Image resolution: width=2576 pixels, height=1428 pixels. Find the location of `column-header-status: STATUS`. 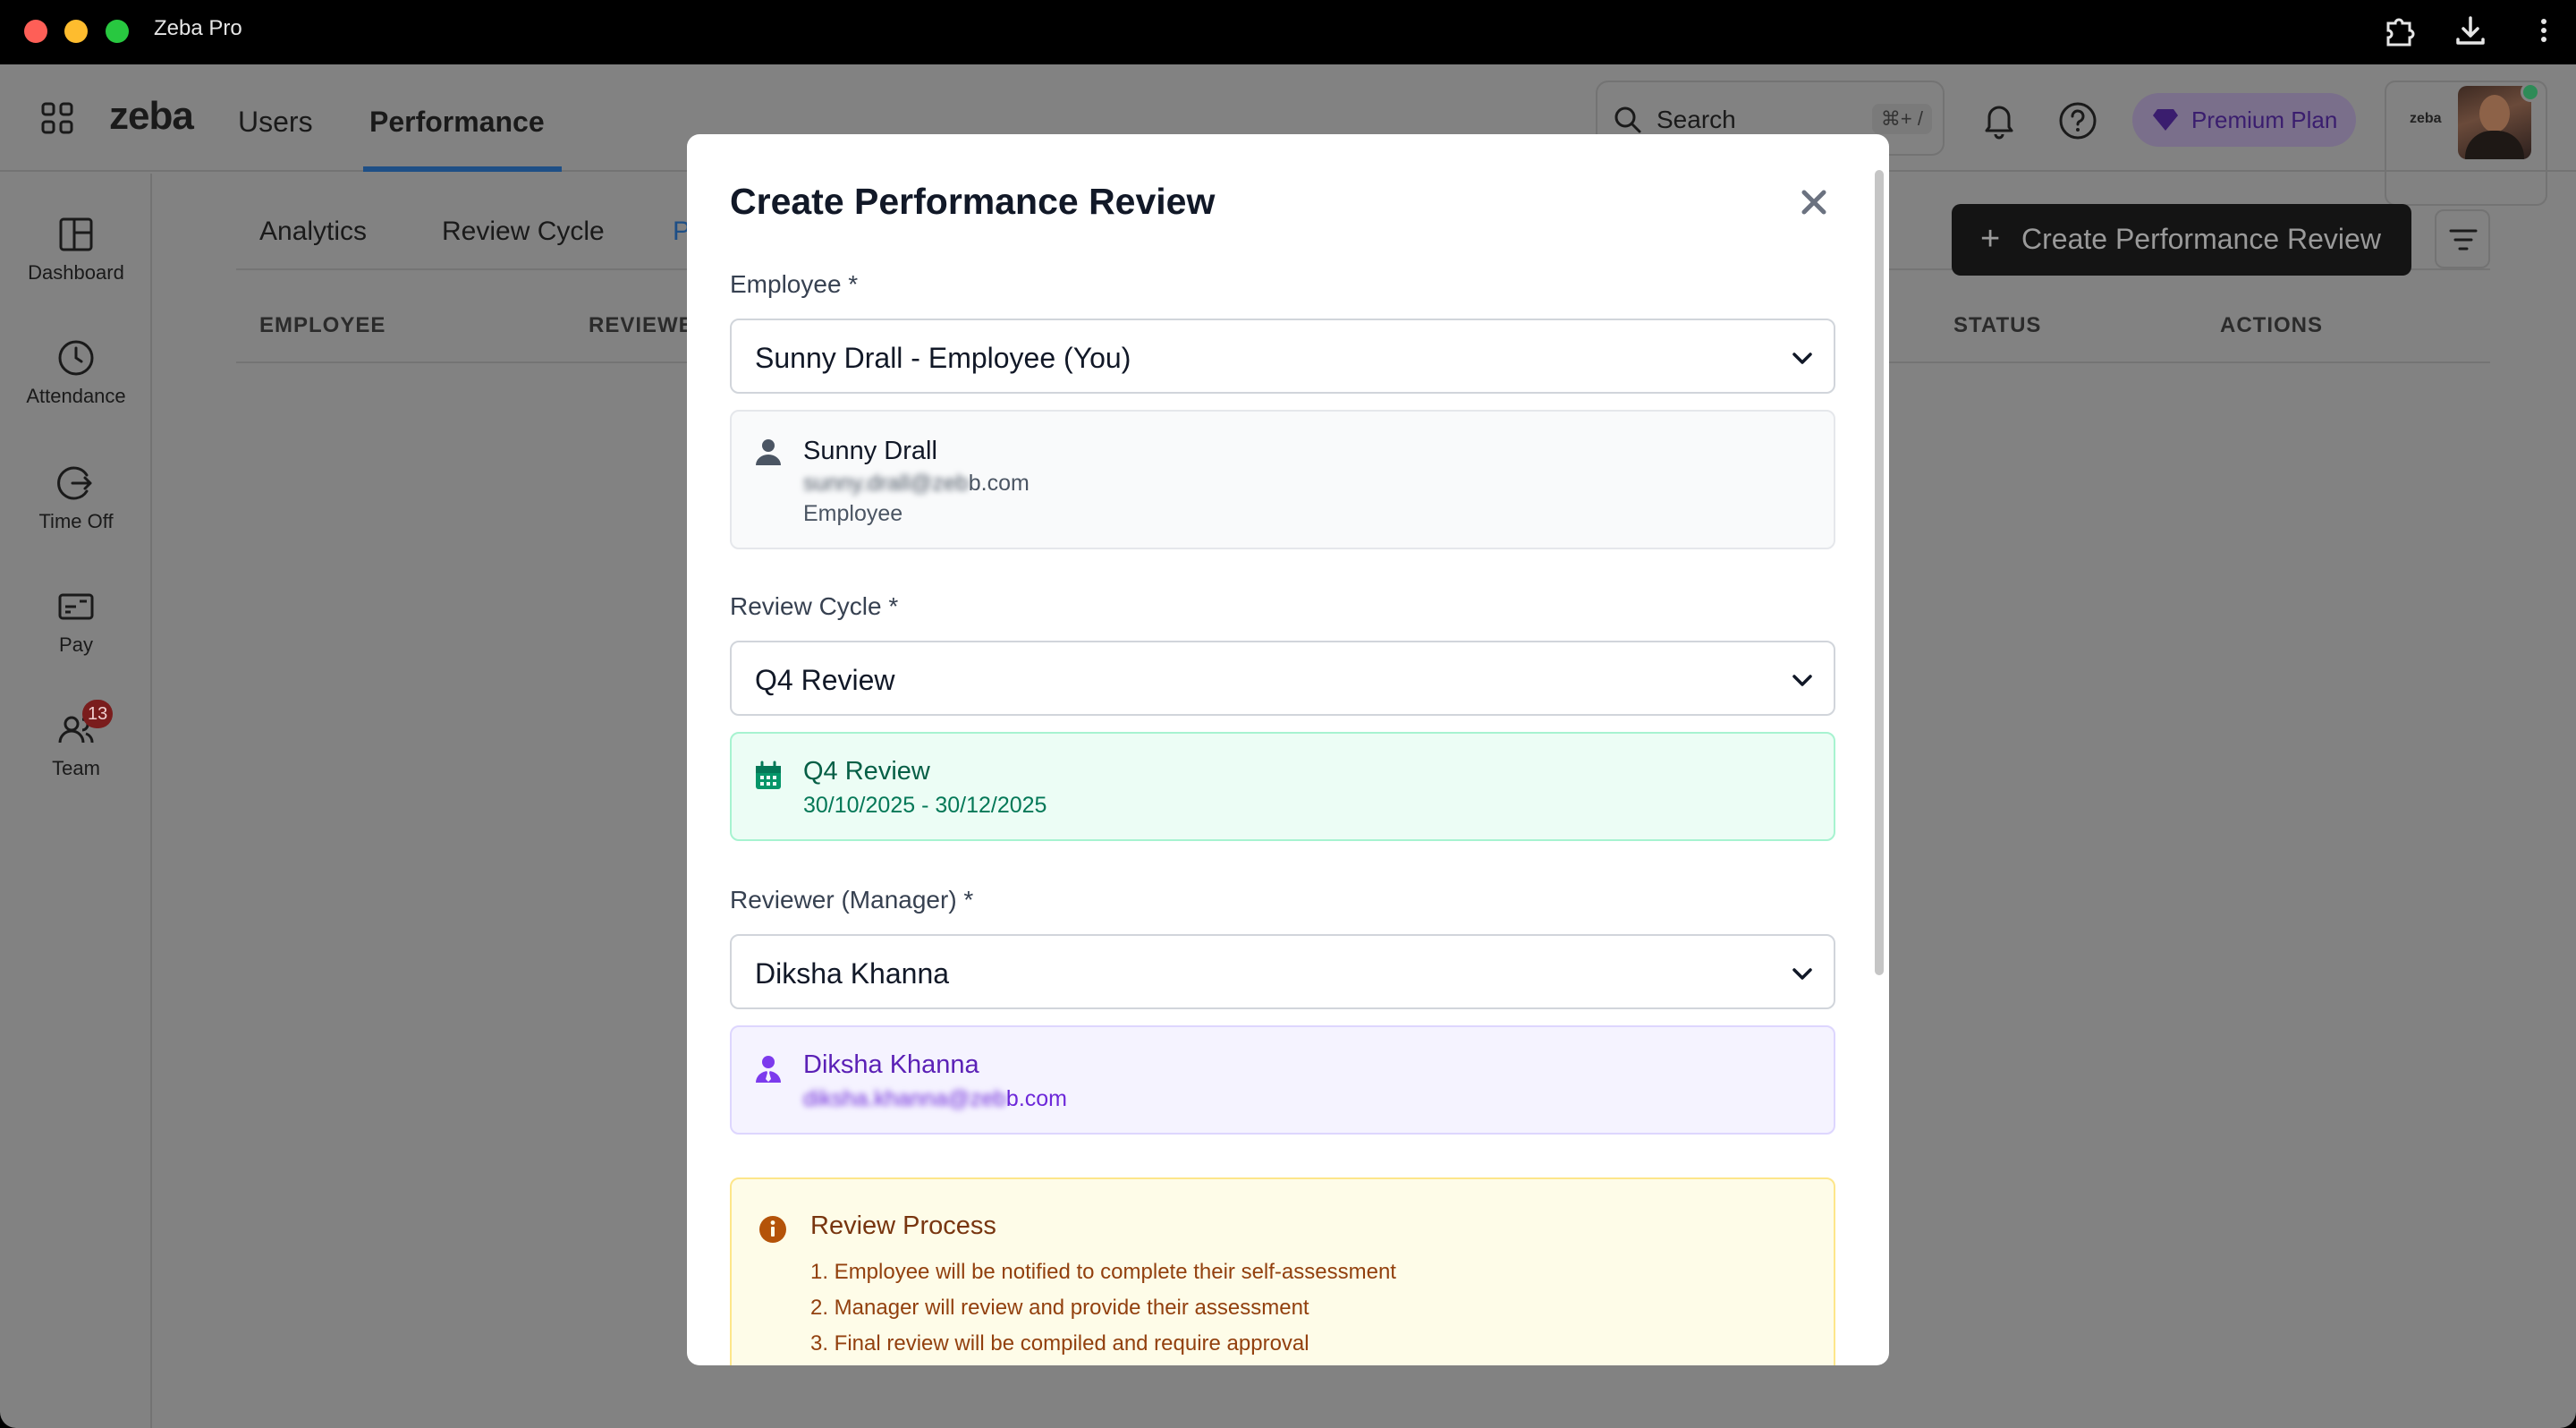

column-header-status: STATUS is located at coordinates (1997, 325).